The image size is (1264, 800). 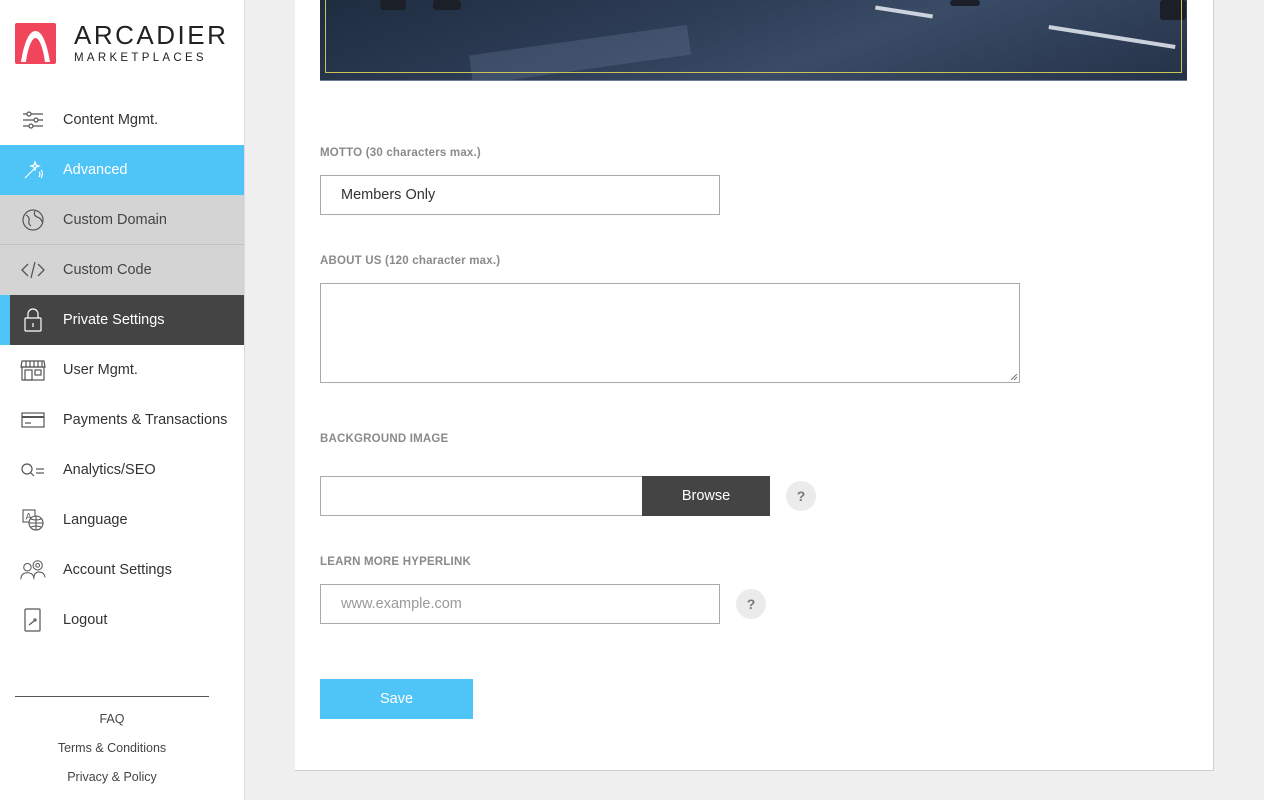 What do you see at coordinates (151, 35) in the screenshot?
I see `brand-name: ARCADIER` at bounding box center [151, 35].